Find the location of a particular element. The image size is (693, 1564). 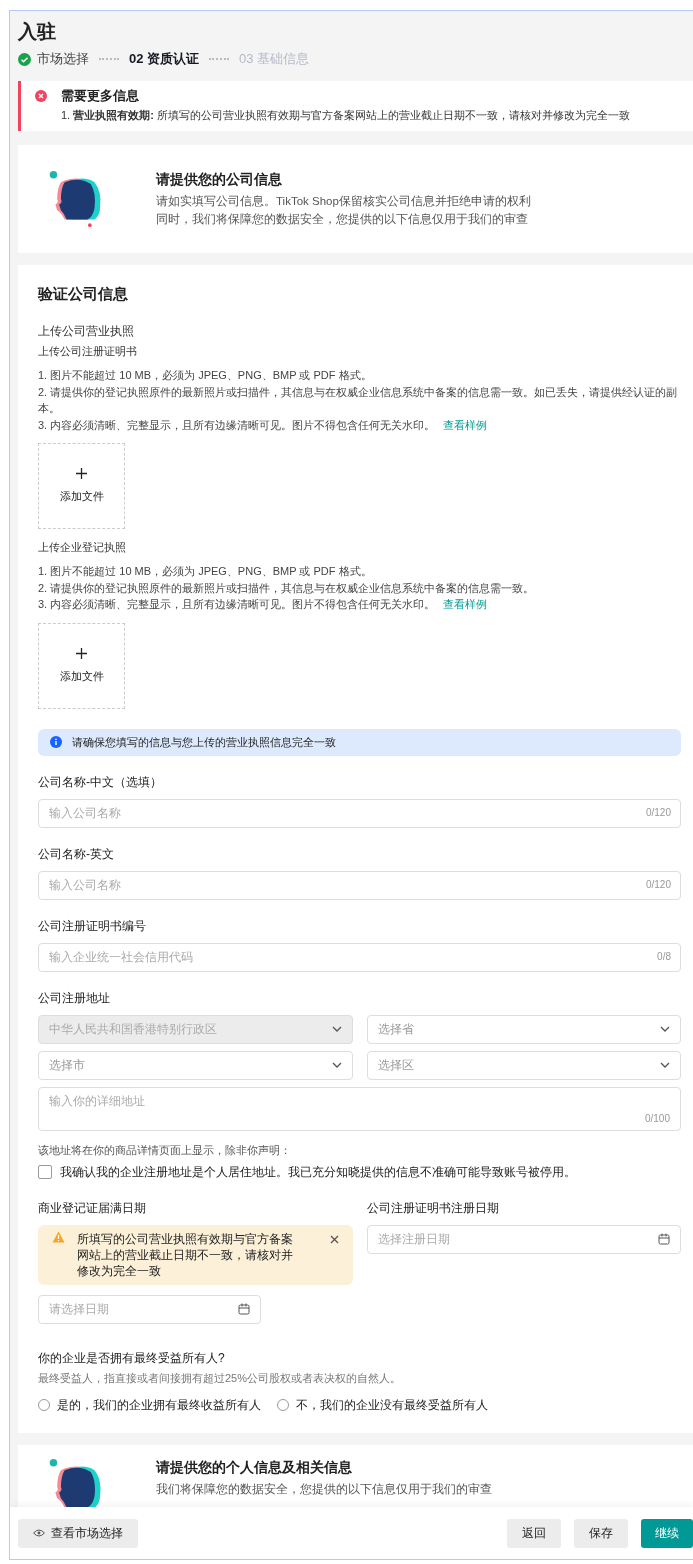

date-field: 选择注册日期 is located at coordinates (523, 1239).